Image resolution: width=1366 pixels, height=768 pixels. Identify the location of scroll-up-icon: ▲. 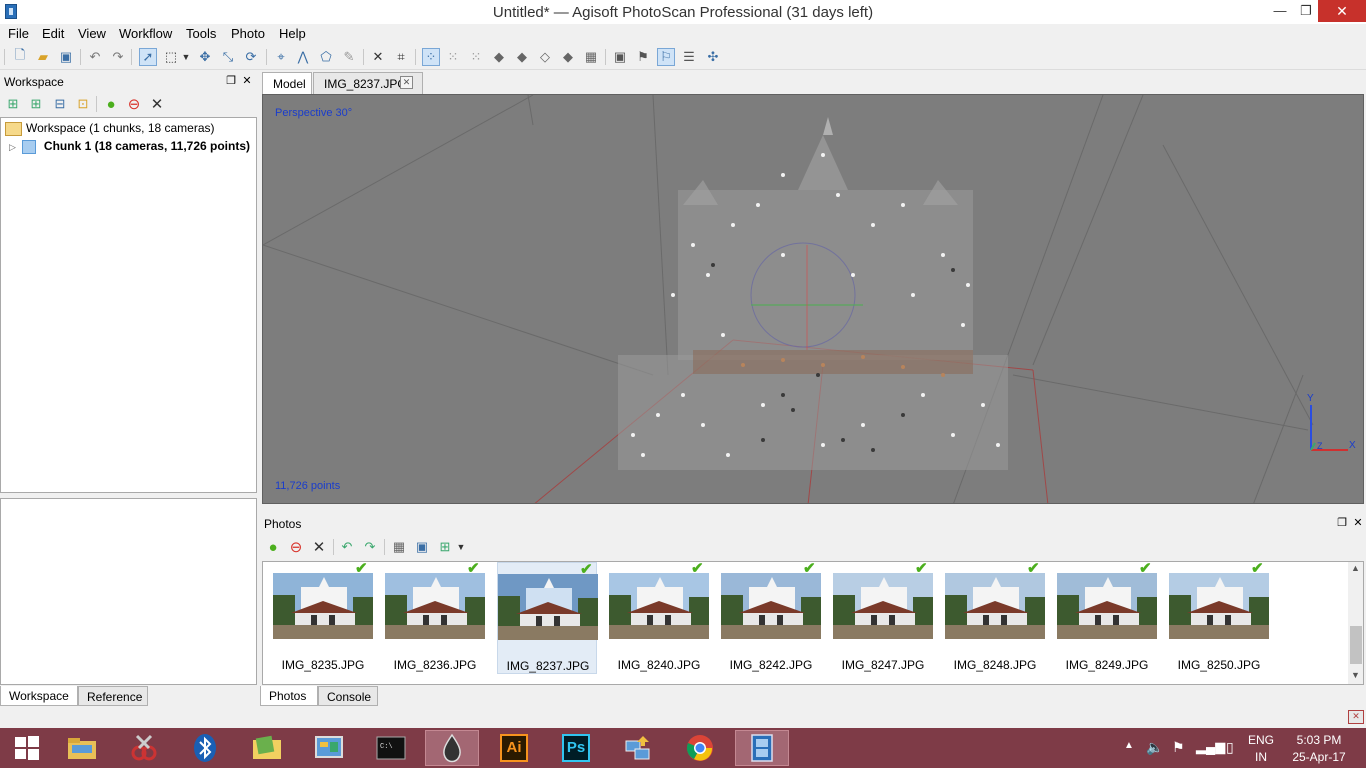
(1355, 568).